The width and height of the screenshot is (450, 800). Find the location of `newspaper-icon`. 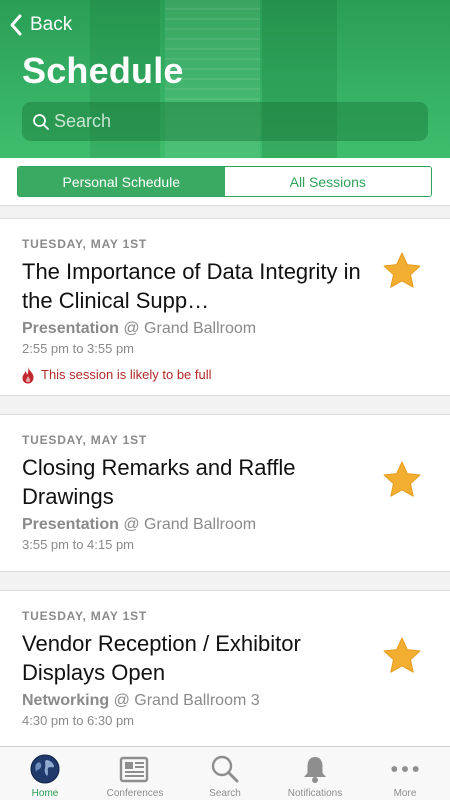

newspaper-icon is located at coordinates (135, 769).